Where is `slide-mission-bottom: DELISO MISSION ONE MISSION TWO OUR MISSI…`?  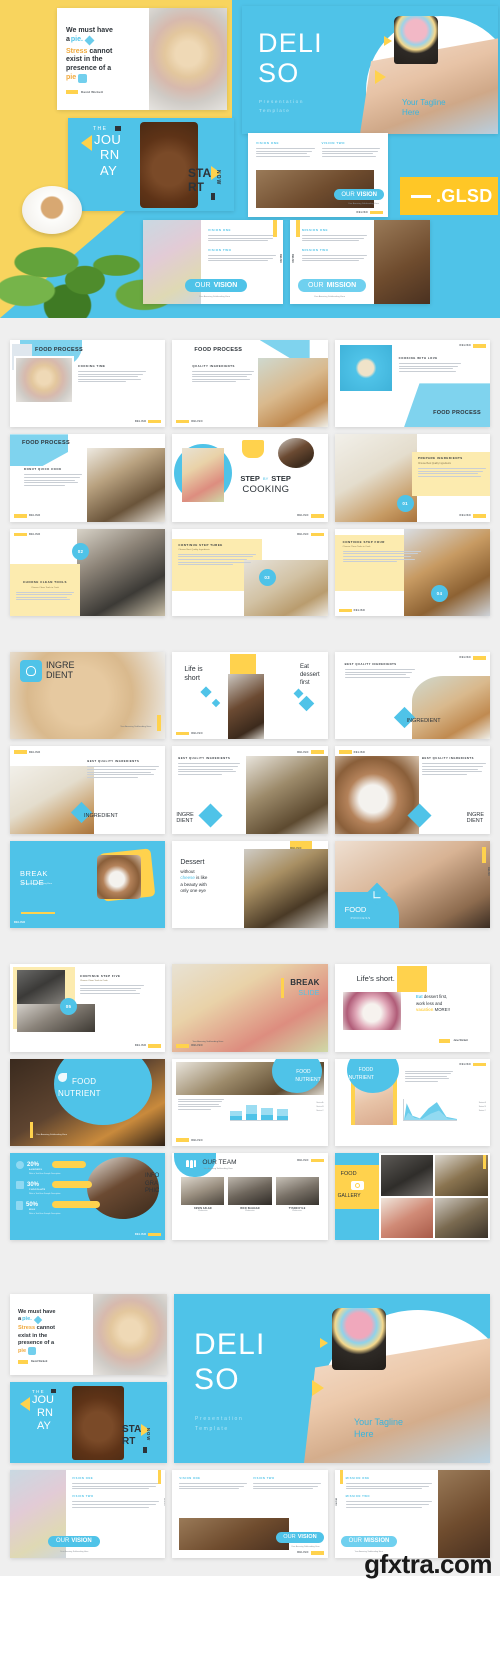
slide-mission-bottom: DELISO MISSION ONE MISSION TWO OUR MISSI… is located at coordinates (360, 262).